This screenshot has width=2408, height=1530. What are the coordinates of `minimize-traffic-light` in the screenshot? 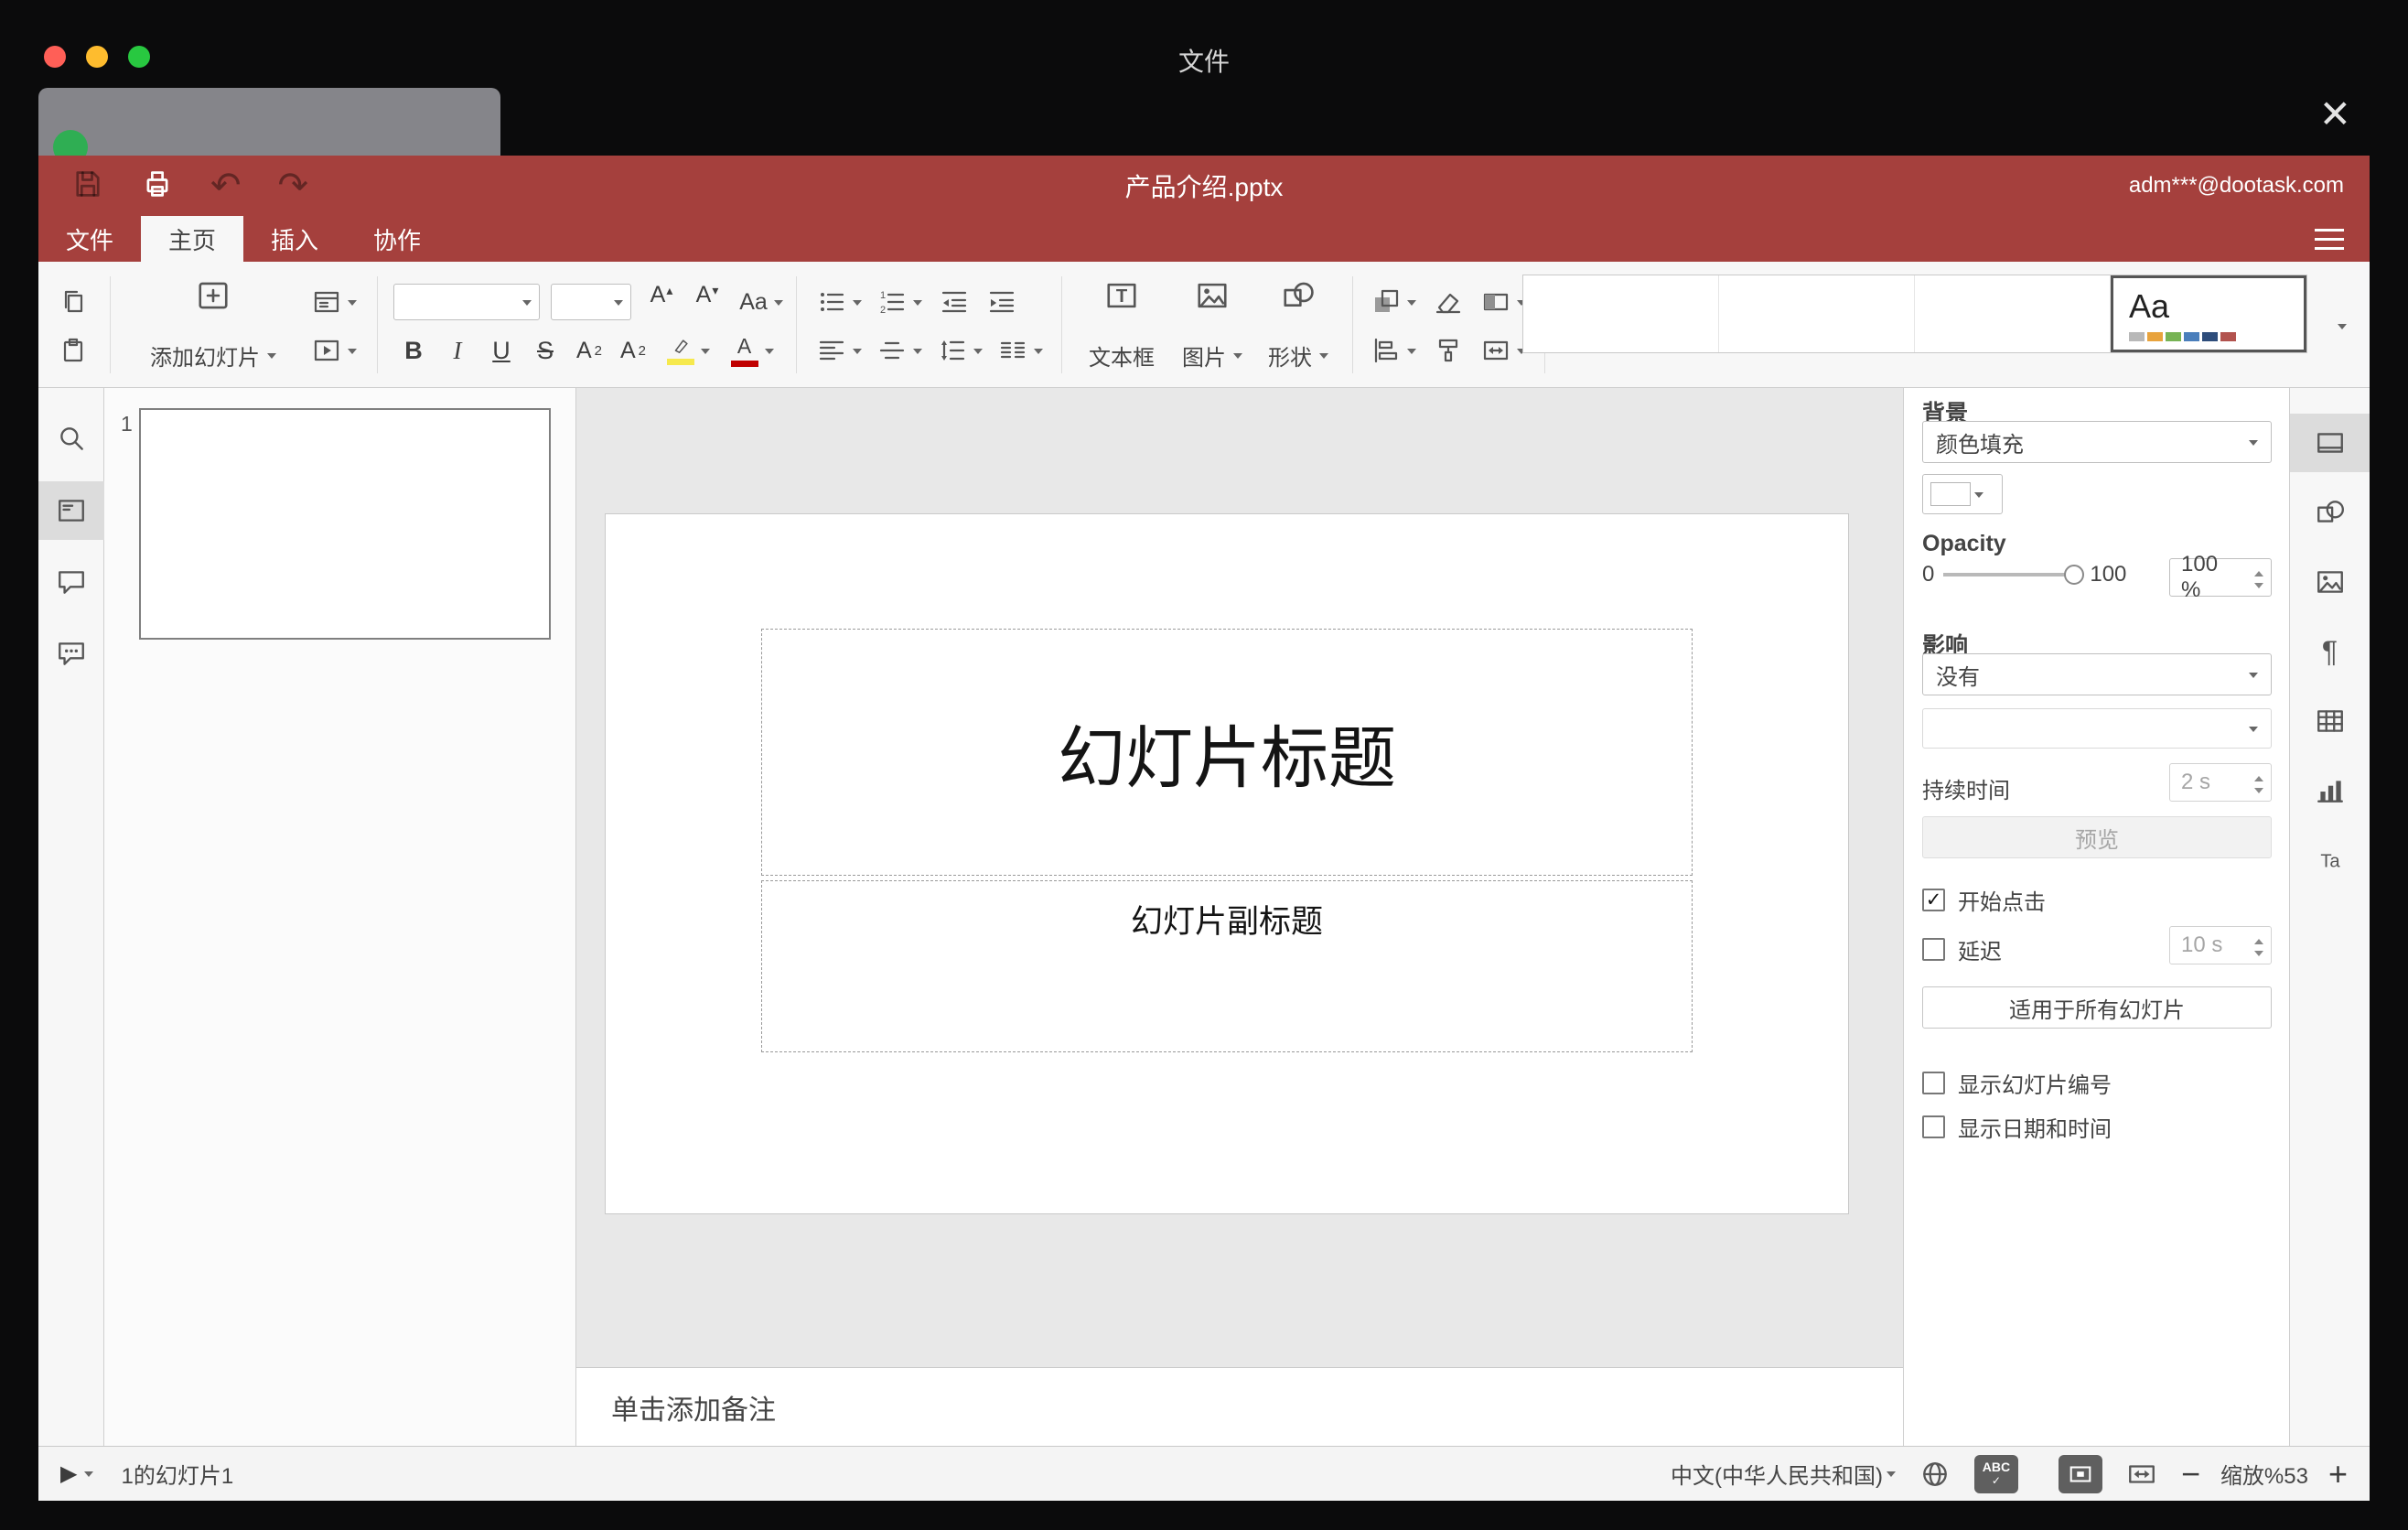 It's located at (97, 57).